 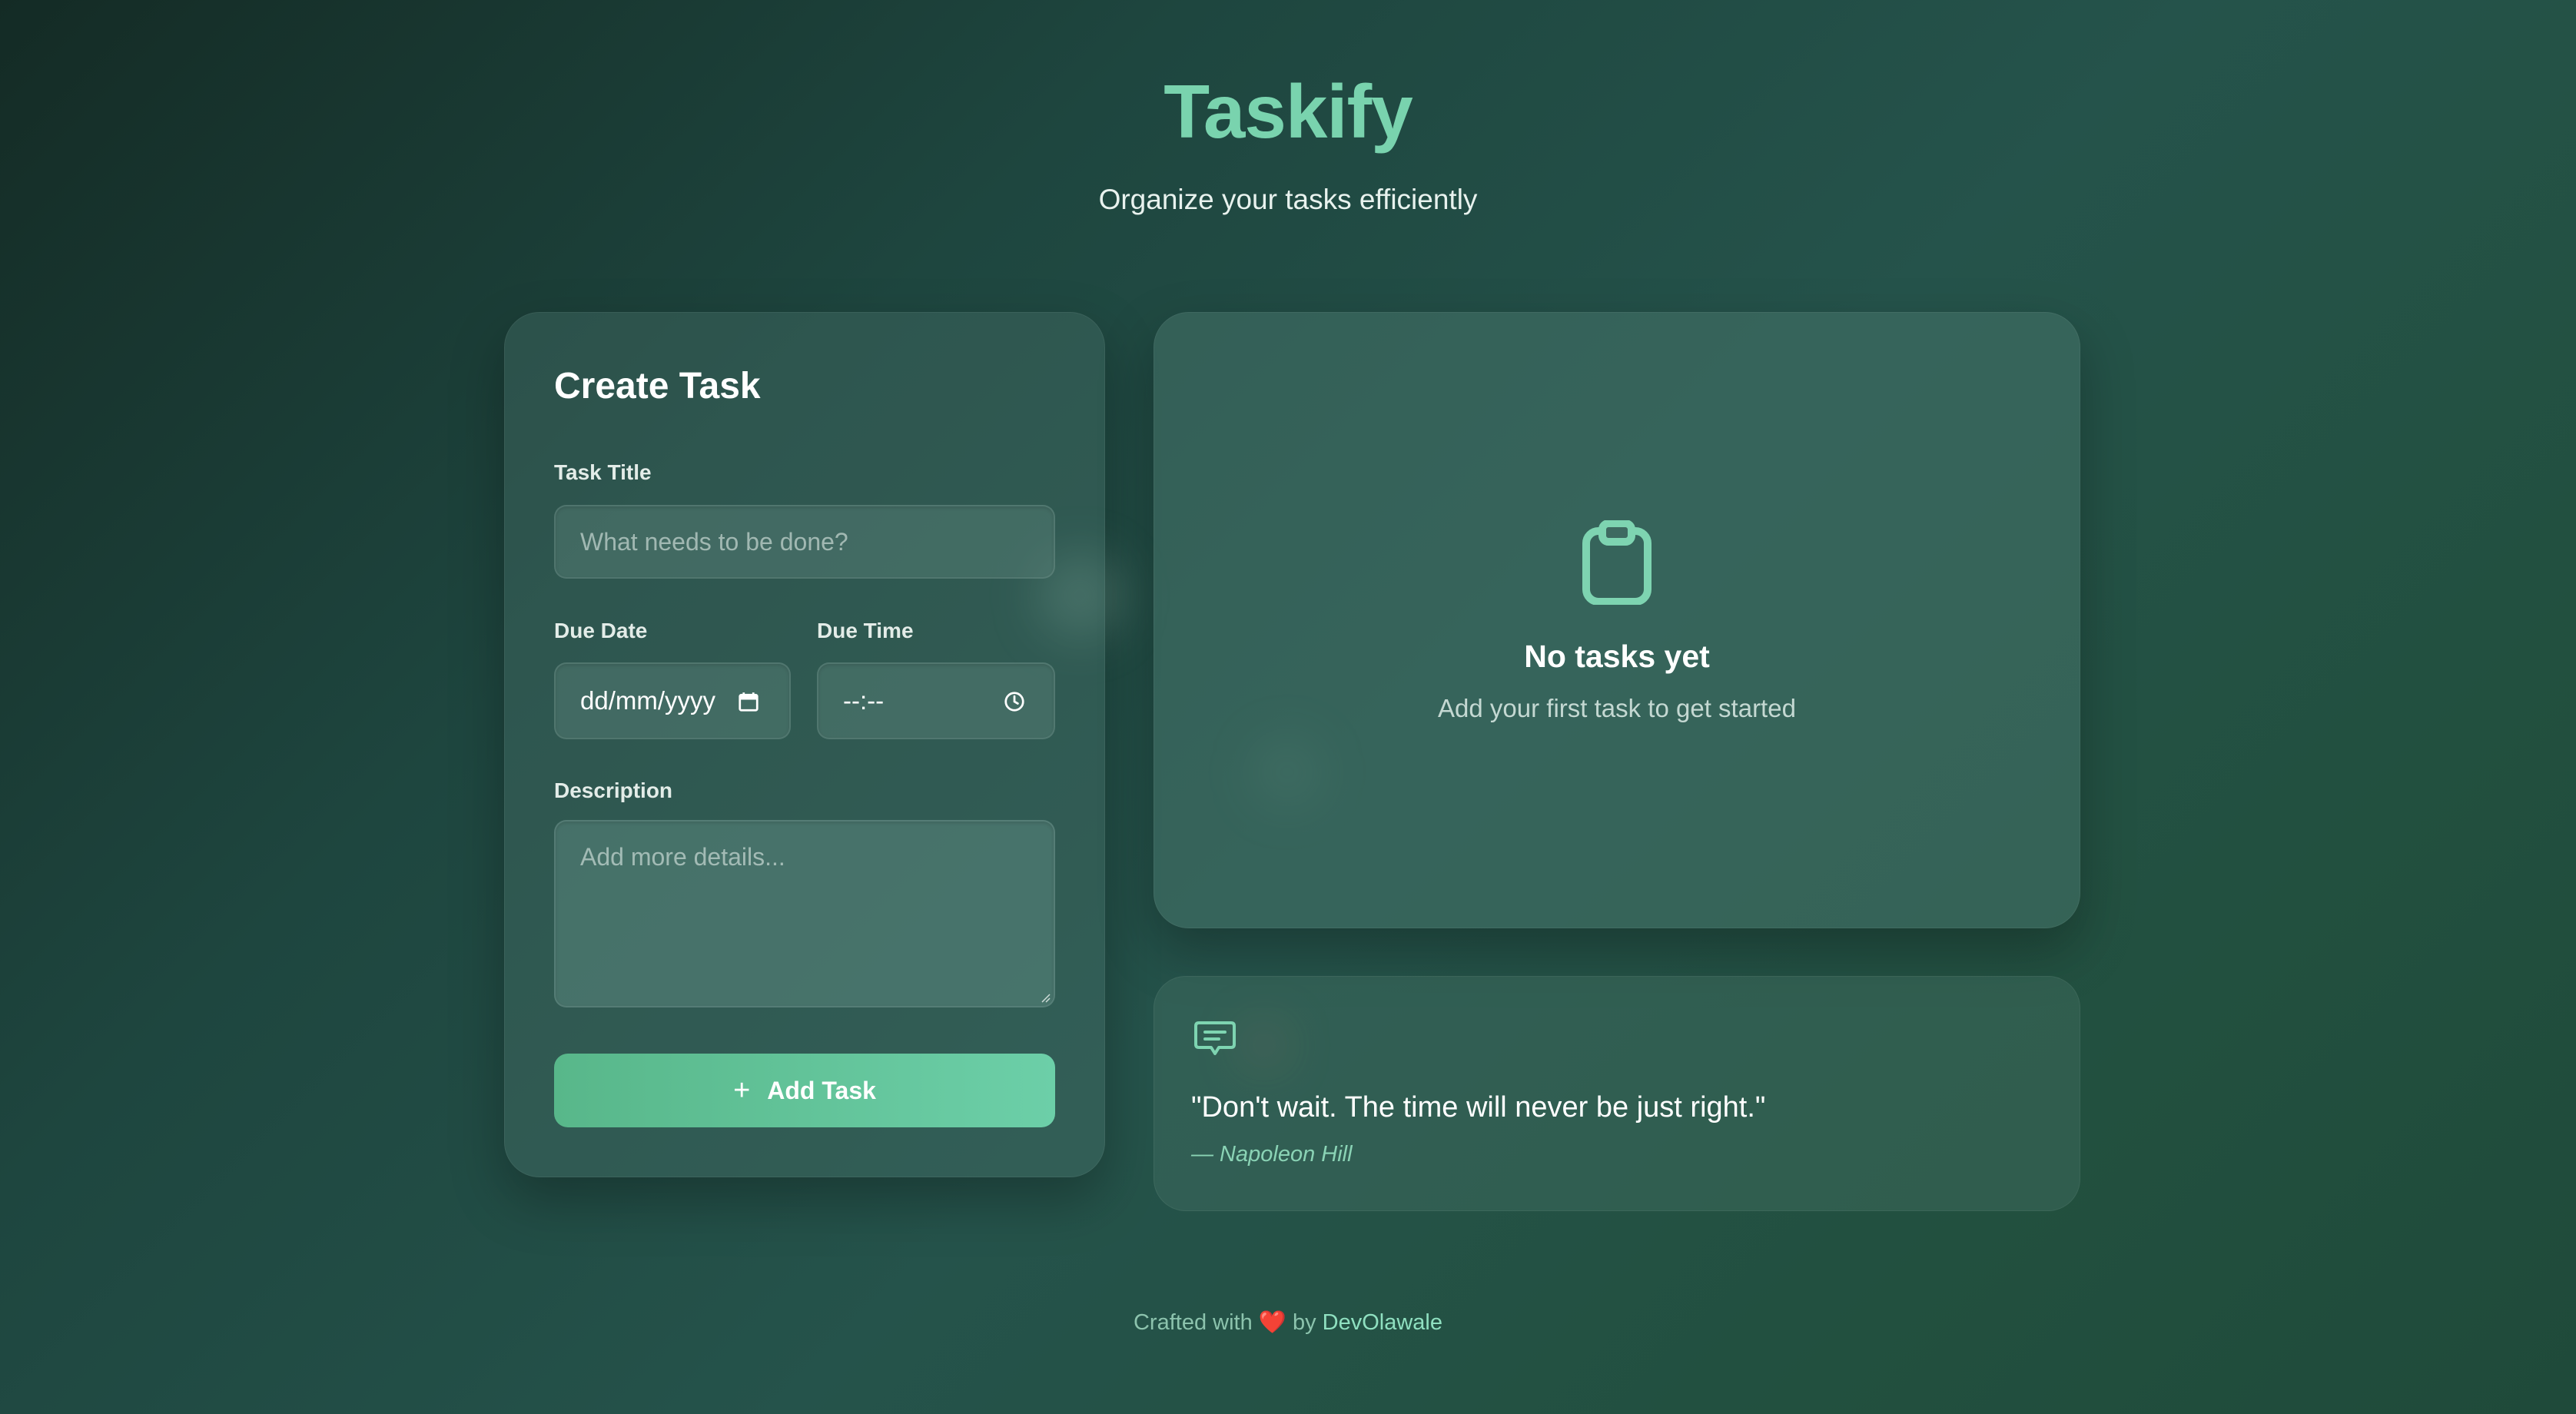 What do you see at coordinates (866, 630) in the screenshot?
I see `due-time-label: Due Time` at bounding box center [866, 630].